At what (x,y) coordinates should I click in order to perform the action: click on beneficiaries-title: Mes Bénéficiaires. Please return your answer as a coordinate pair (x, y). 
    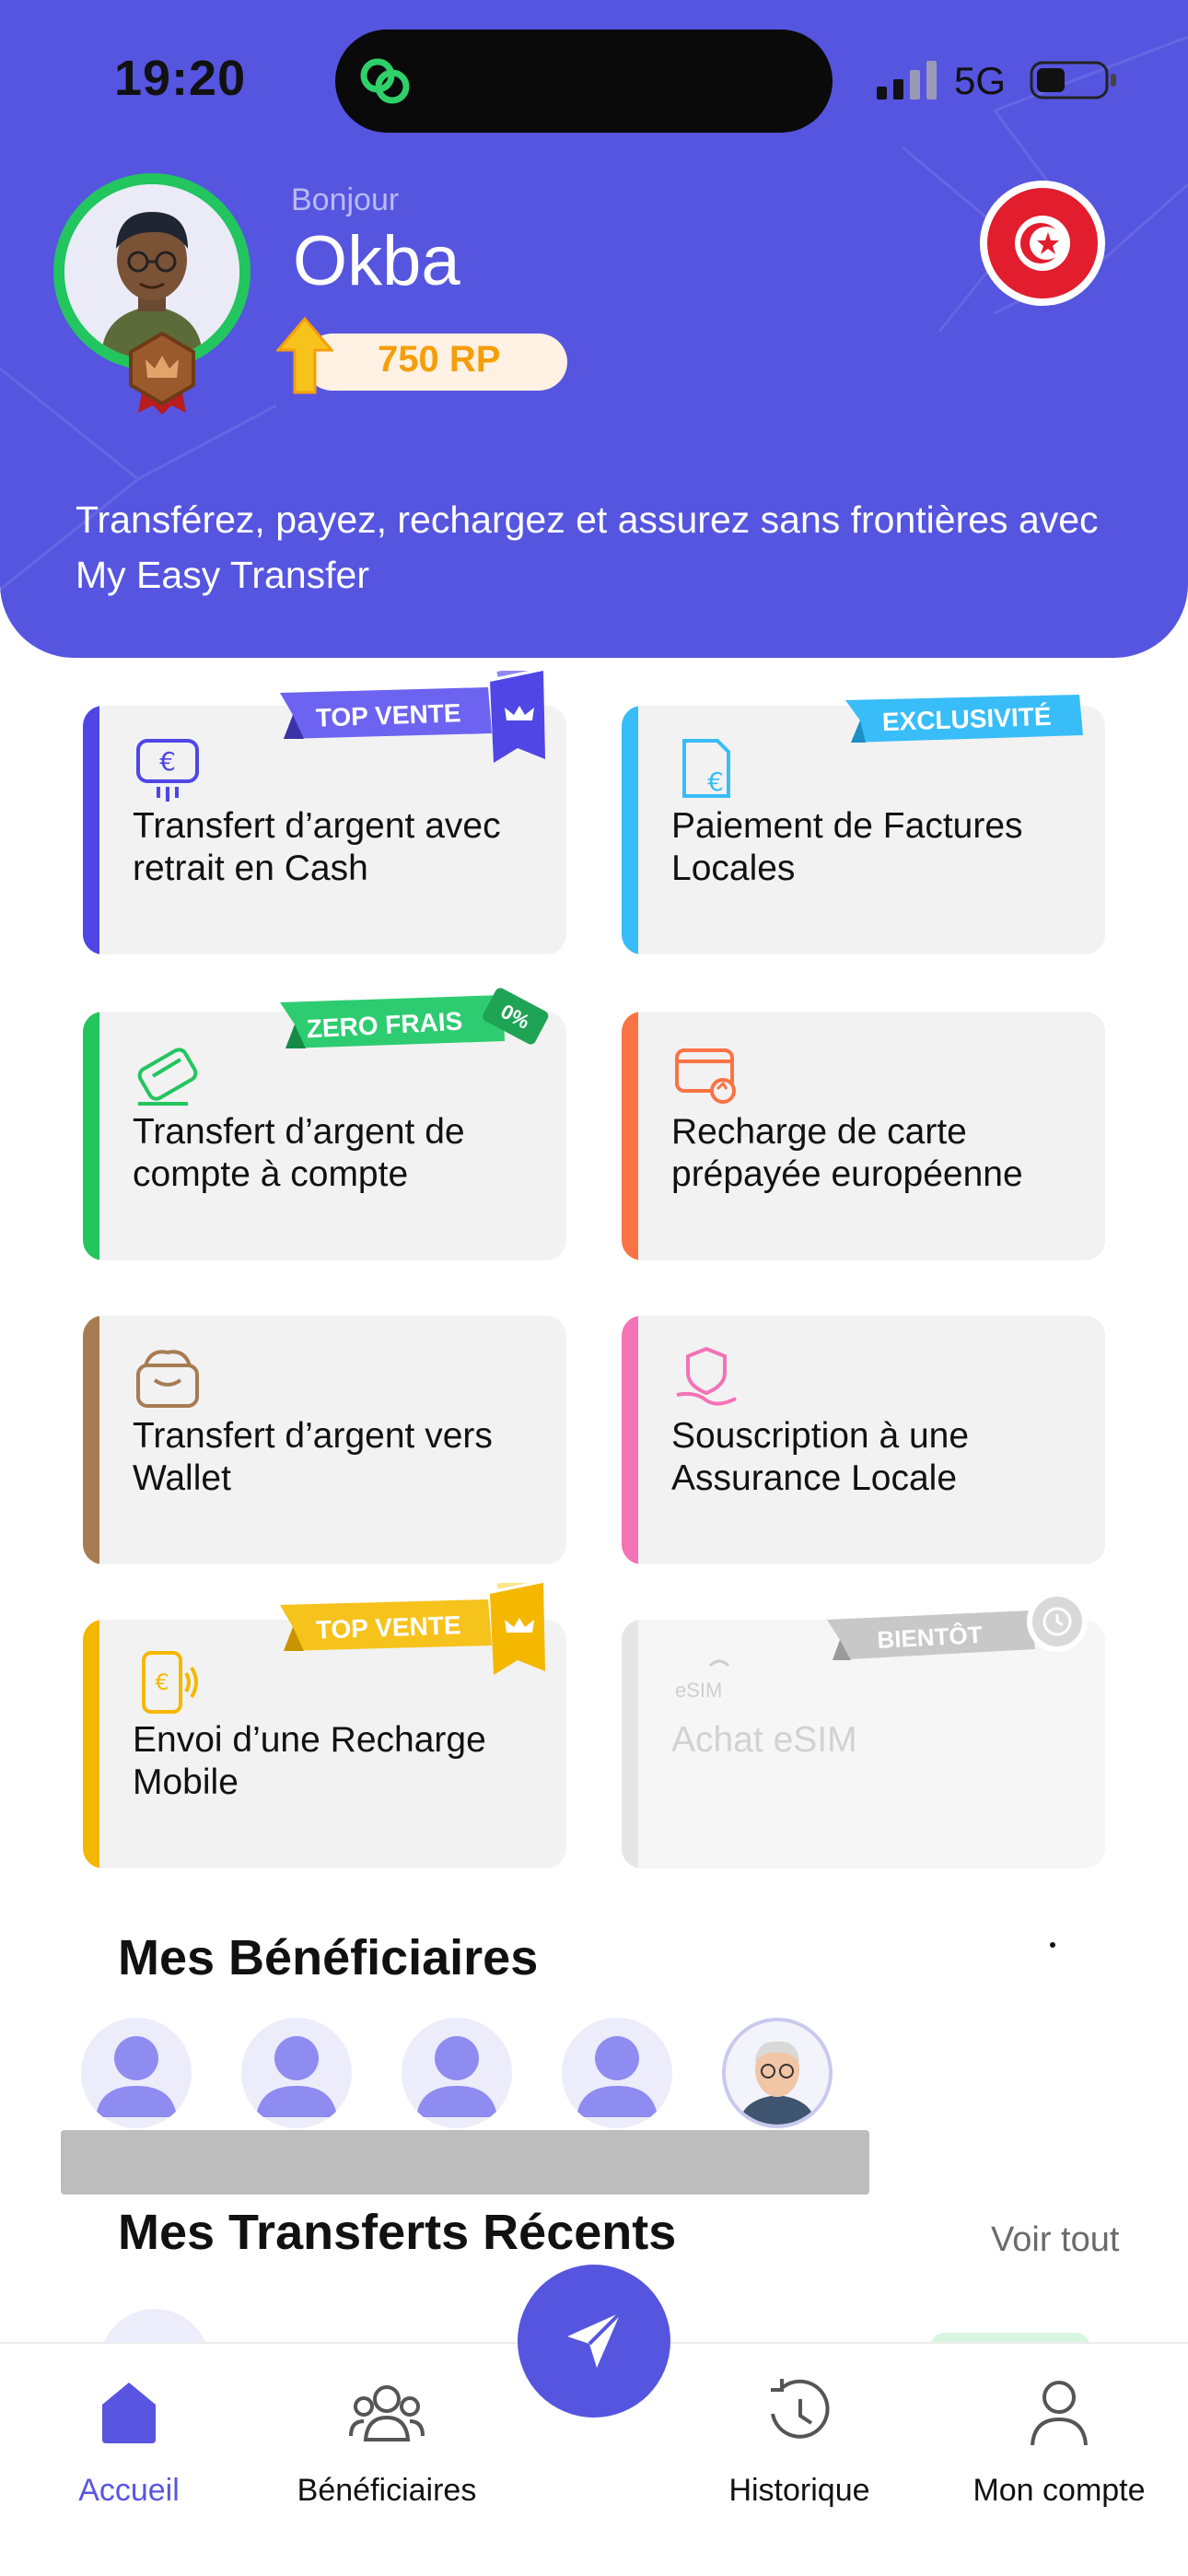
    Looking at the image, I should click on (328, 1957).